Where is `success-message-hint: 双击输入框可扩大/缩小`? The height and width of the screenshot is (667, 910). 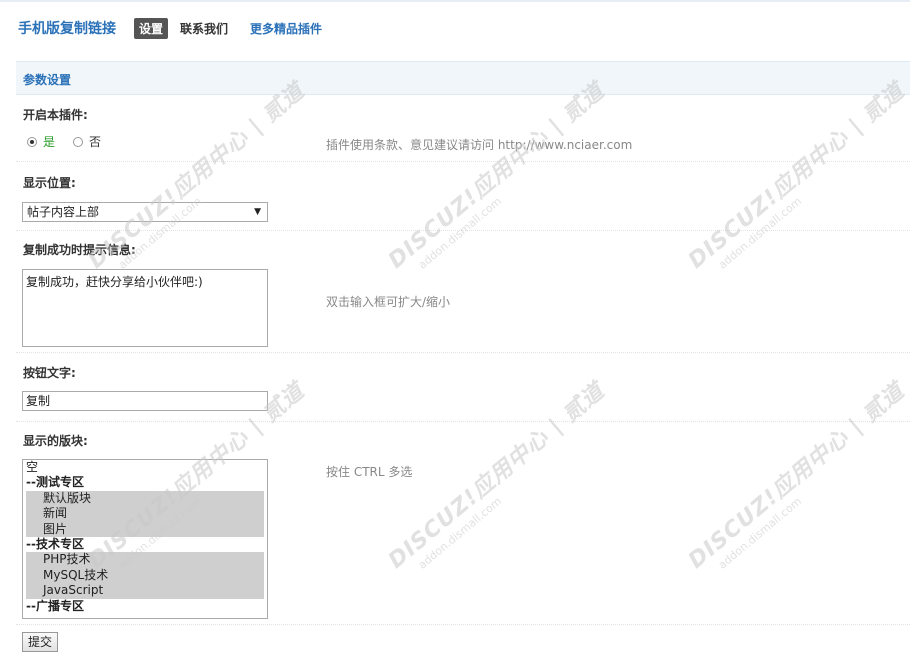 success-message-hint: 双击输入框可扩大/缩小 is located at coordinates (388, 302).